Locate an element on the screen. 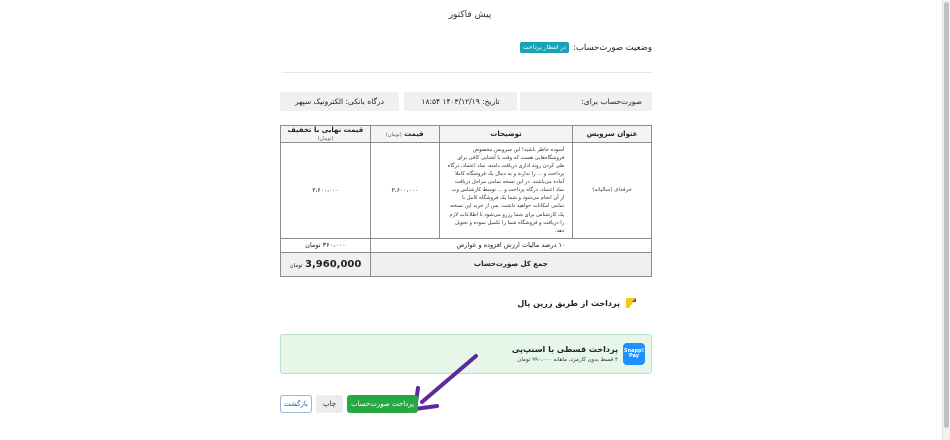 This screenshot has height=440, width=950. page-title: پیش فاکتور is located at coordinates (470, 15).